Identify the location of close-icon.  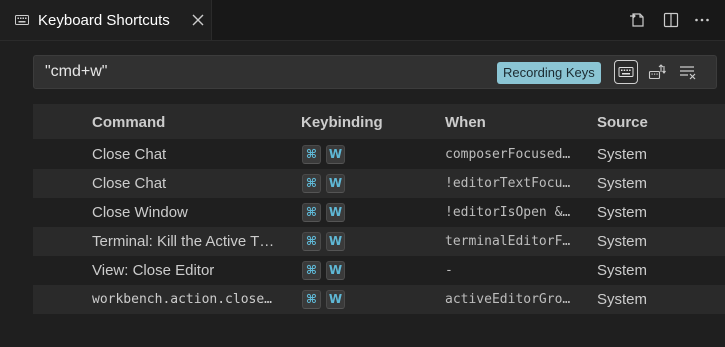
(198, 20).